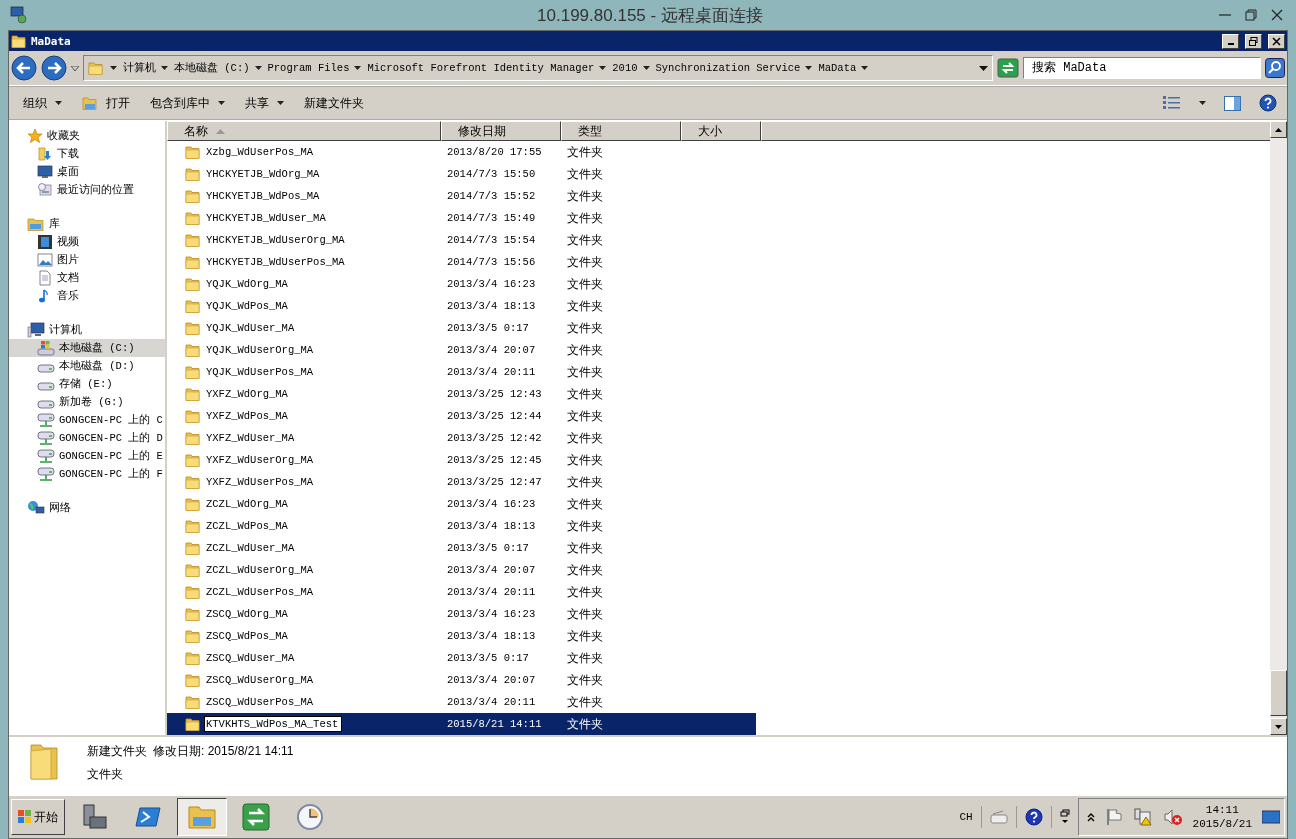 The height and width of the screenshot is (839, 1296). Describe the element at coordinates (87, 402) in the screenshot. I see `navigation-item: 新加卷 (G:)` at that location.